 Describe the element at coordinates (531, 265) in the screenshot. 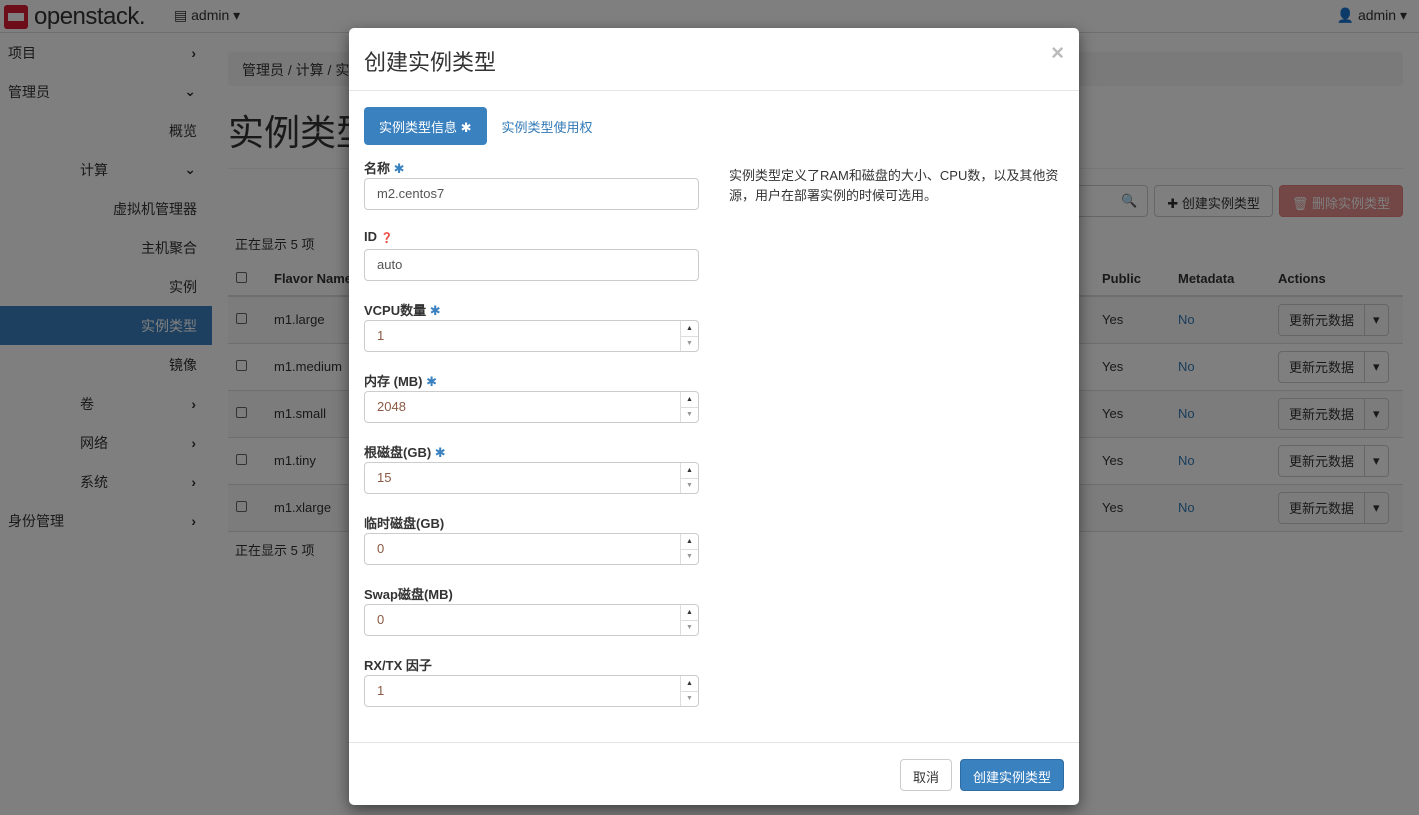

I see `text-input: auto` at that location.